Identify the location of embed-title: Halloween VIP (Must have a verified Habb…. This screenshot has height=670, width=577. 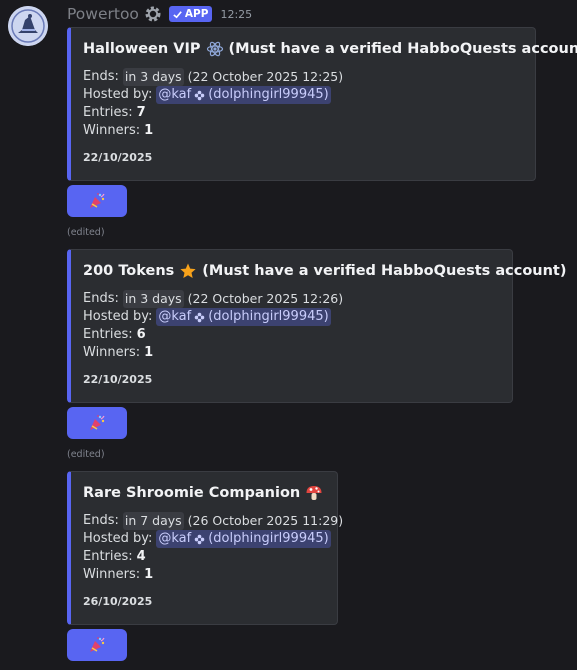
(330, 49).